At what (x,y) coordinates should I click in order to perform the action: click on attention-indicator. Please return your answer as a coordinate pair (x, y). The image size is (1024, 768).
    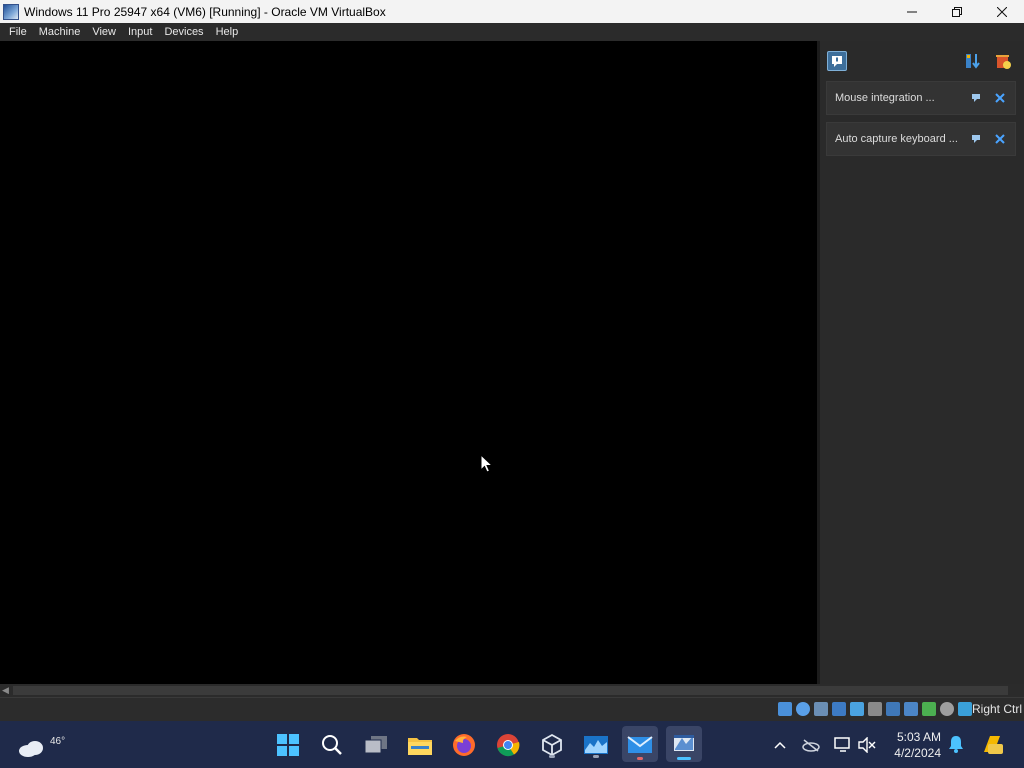
    Looking at the image, I should click on (640, 758).